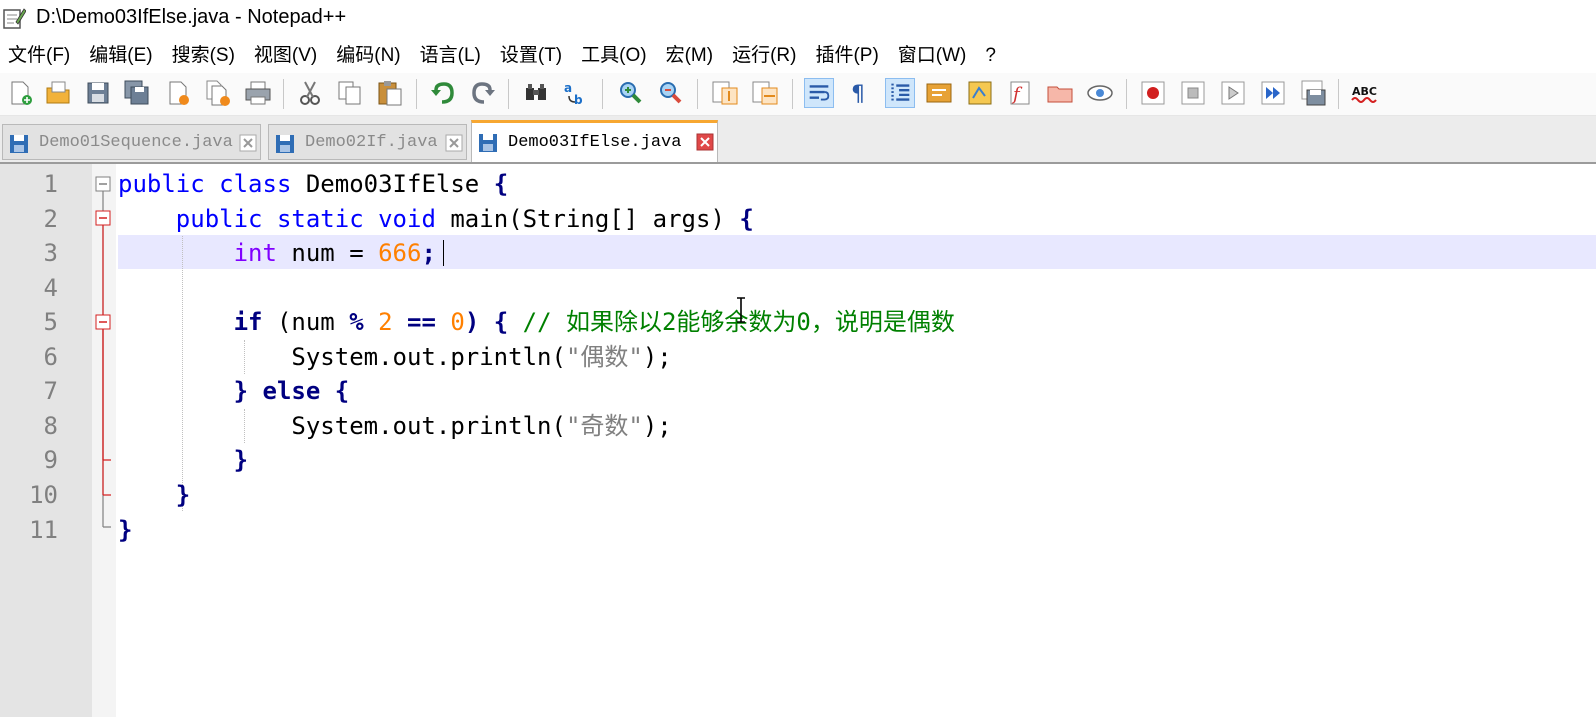 The width and height of the screenshot is (1596, 717). What do you see at coordinates (258, 93) in the screenshot?
I see `print-icon` at bounding box center [258, 93].